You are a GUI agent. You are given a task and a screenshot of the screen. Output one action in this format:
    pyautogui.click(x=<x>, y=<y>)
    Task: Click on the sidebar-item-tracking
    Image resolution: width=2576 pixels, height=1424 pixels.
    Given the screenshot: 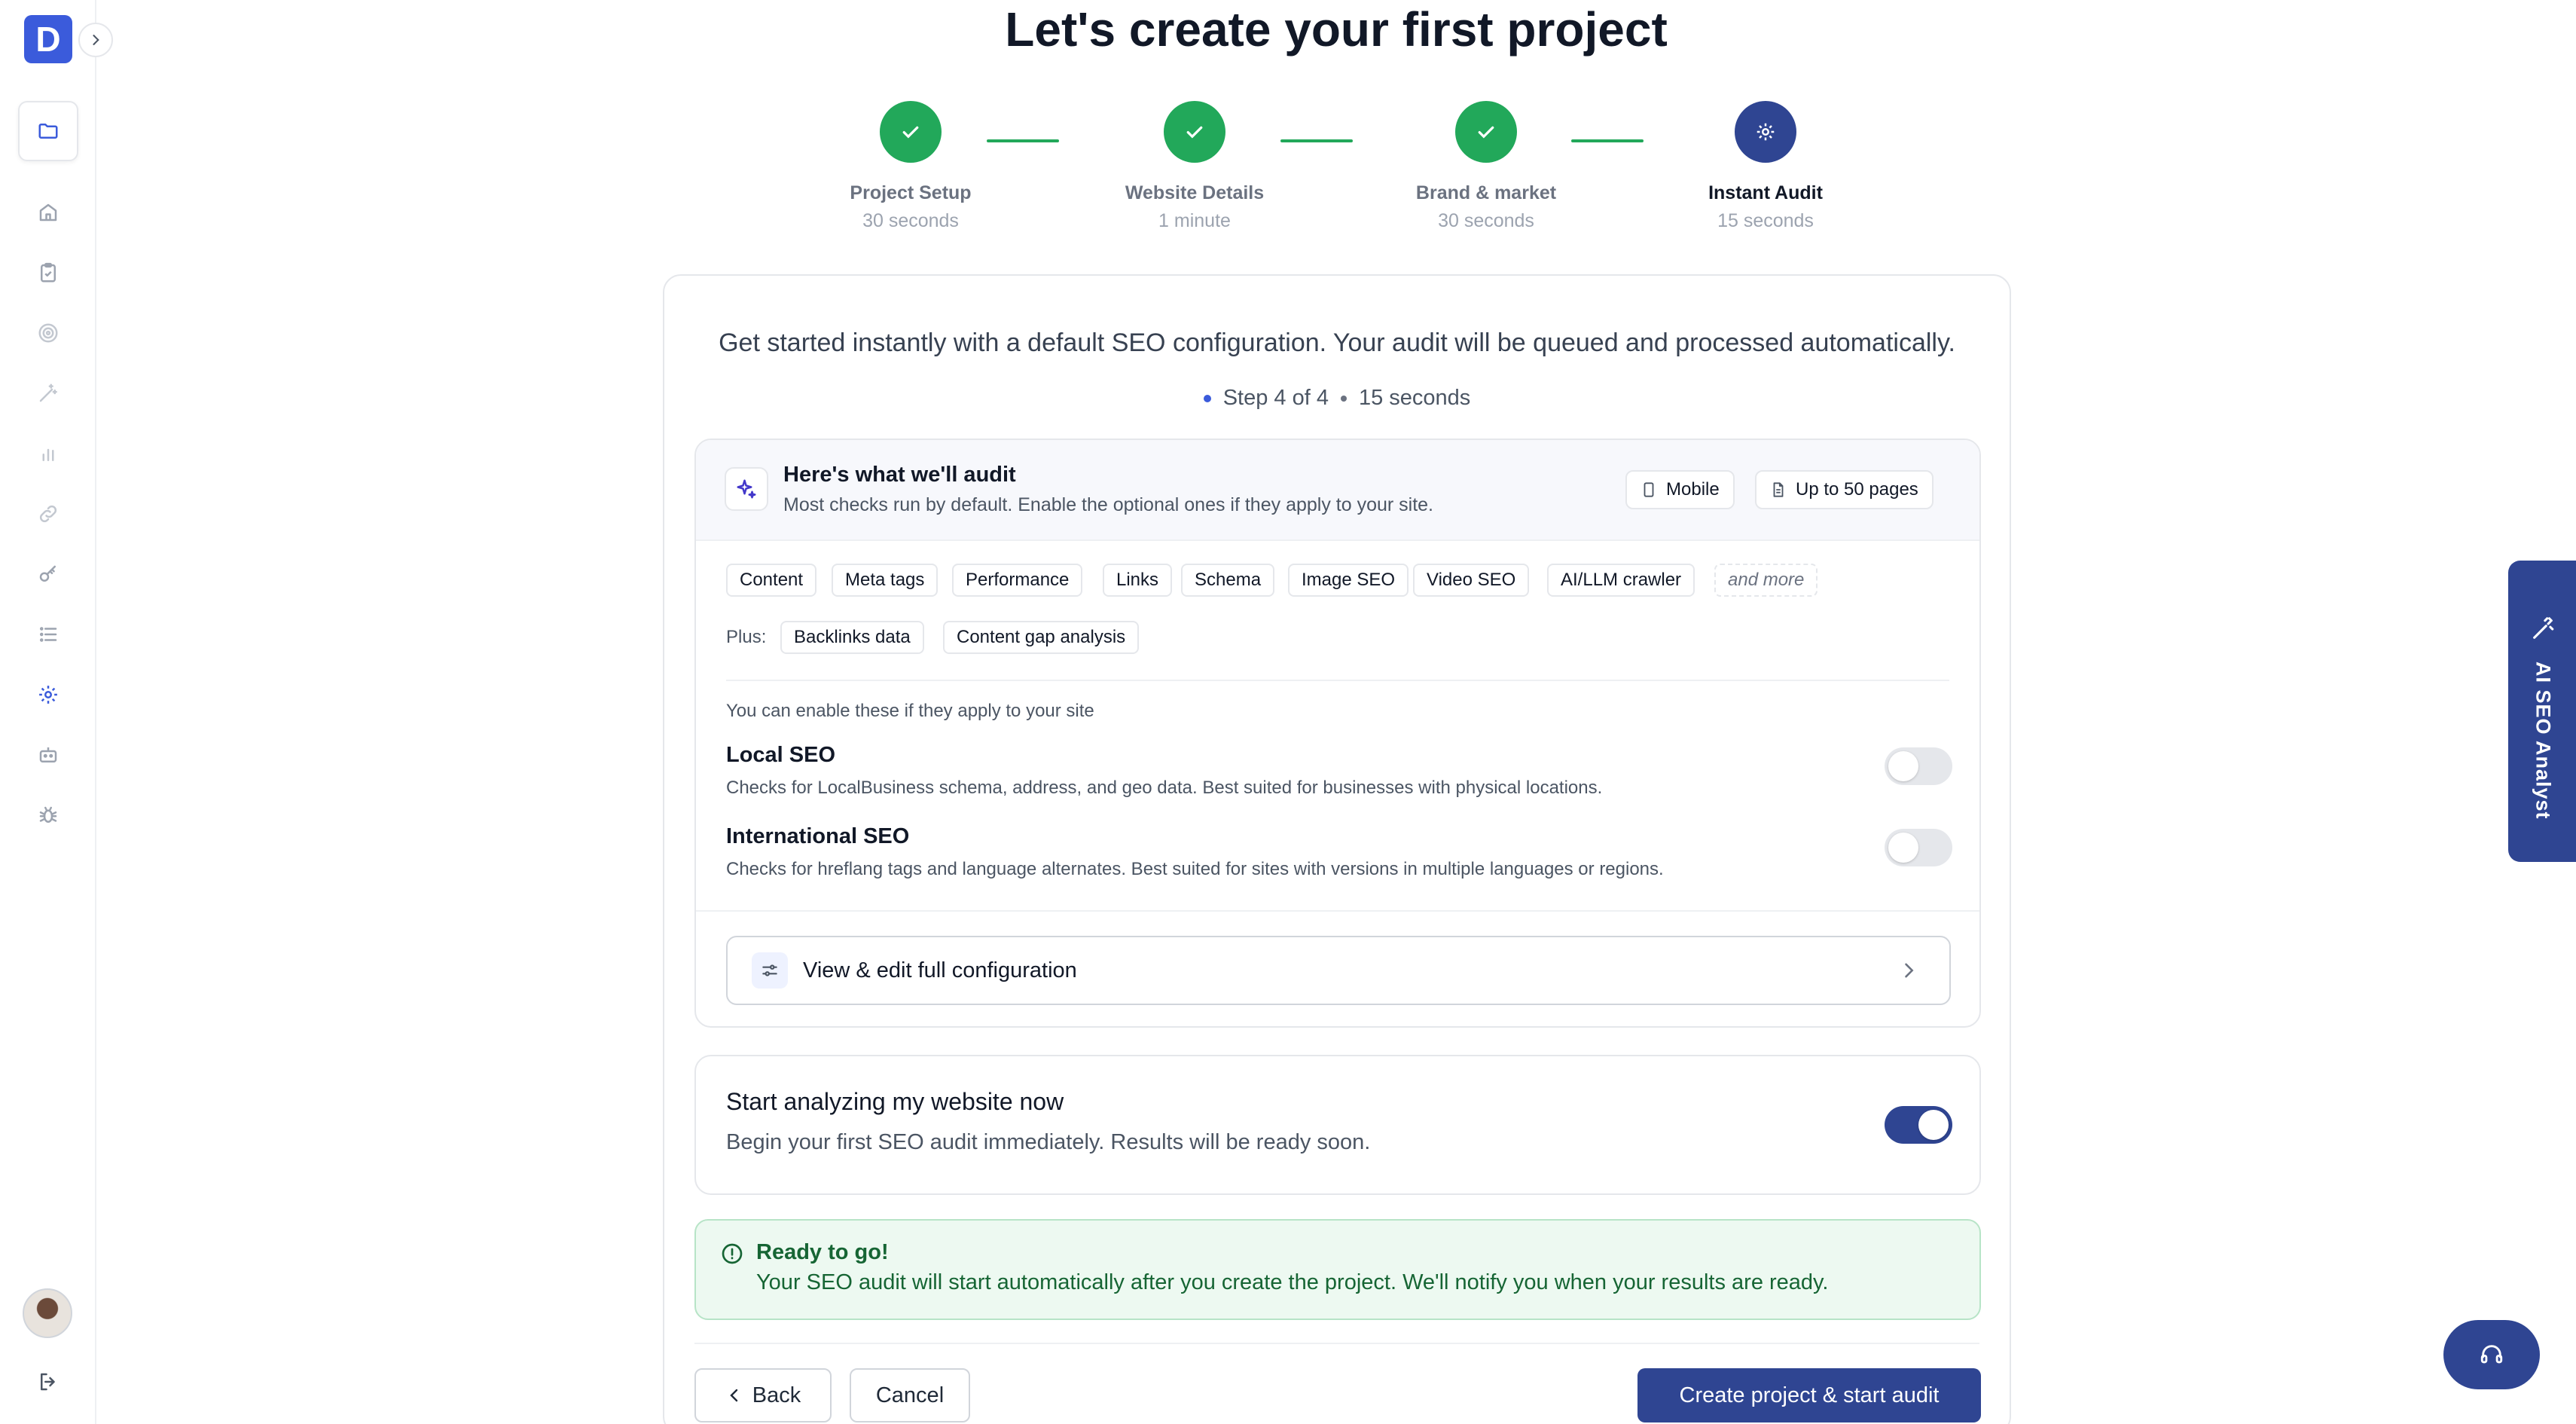 What is the action you would take?
    pyautogui.click(x=48, y=333)
    